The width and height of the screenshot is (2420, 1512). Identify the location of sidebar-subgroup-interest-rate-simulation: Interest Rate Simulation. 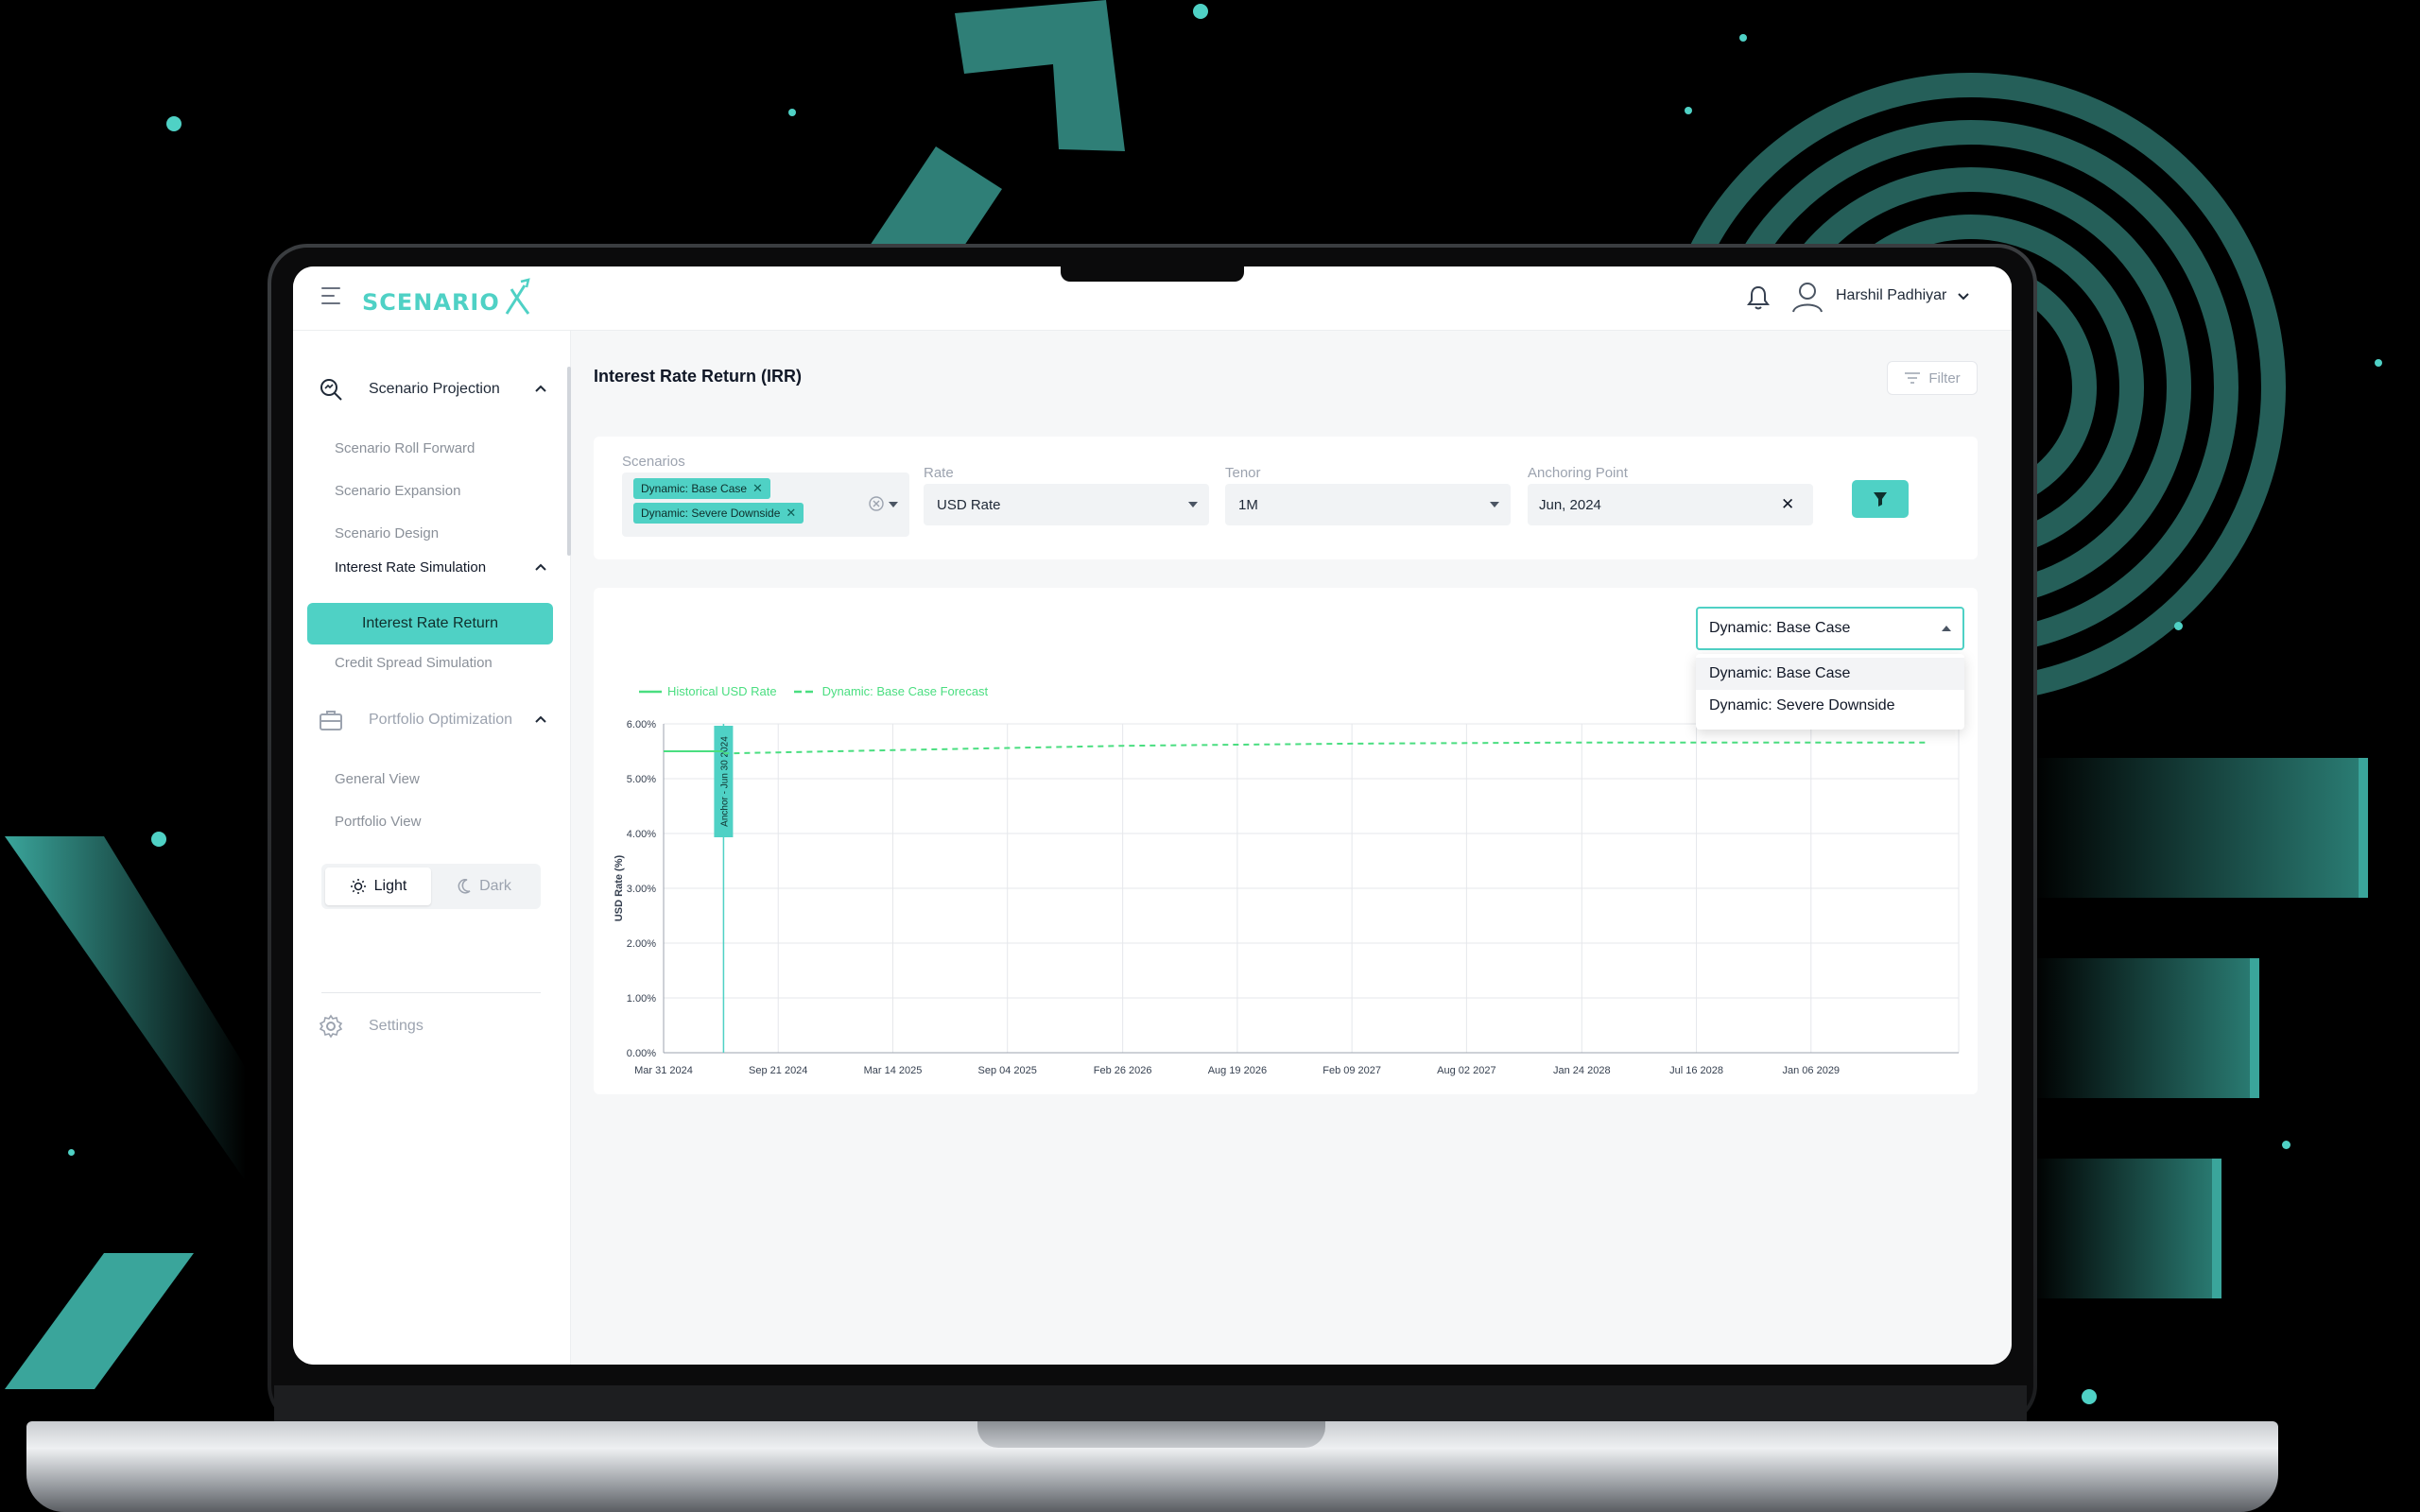
(440, 567).